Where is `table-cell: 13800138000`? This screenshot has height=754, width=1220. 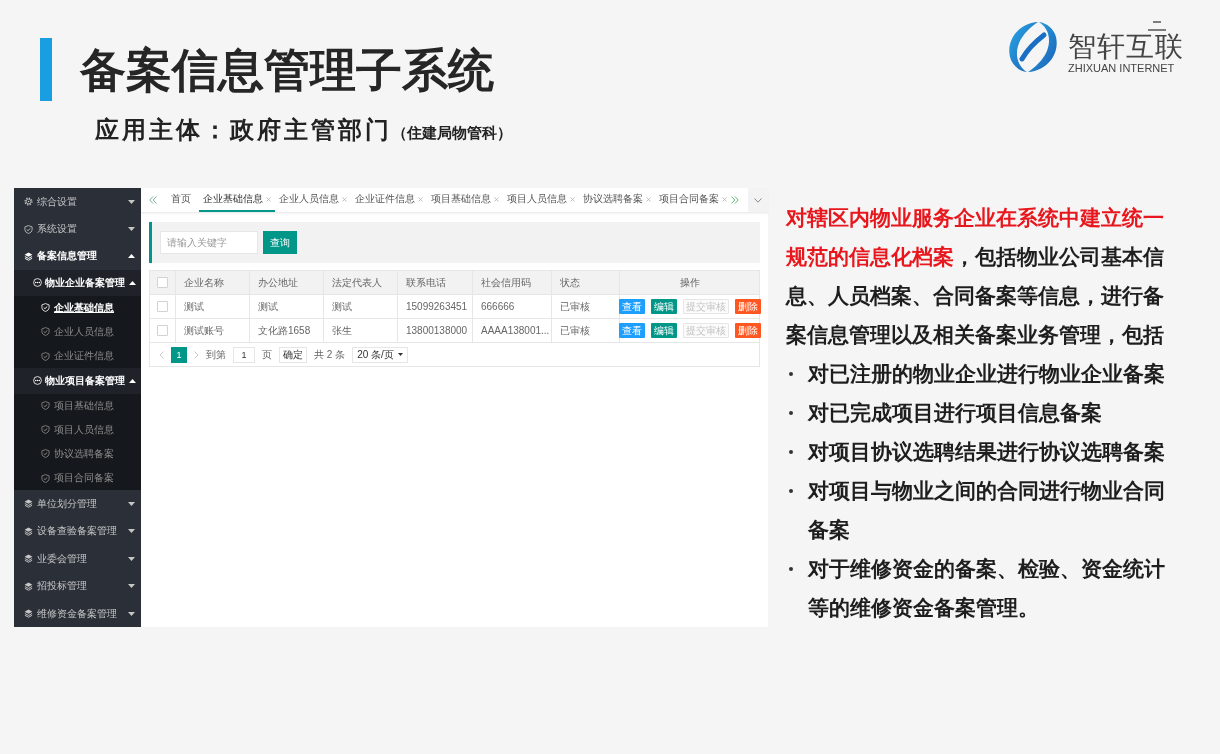
table-cell: 13800138000 is located at coordinates (435, 330).